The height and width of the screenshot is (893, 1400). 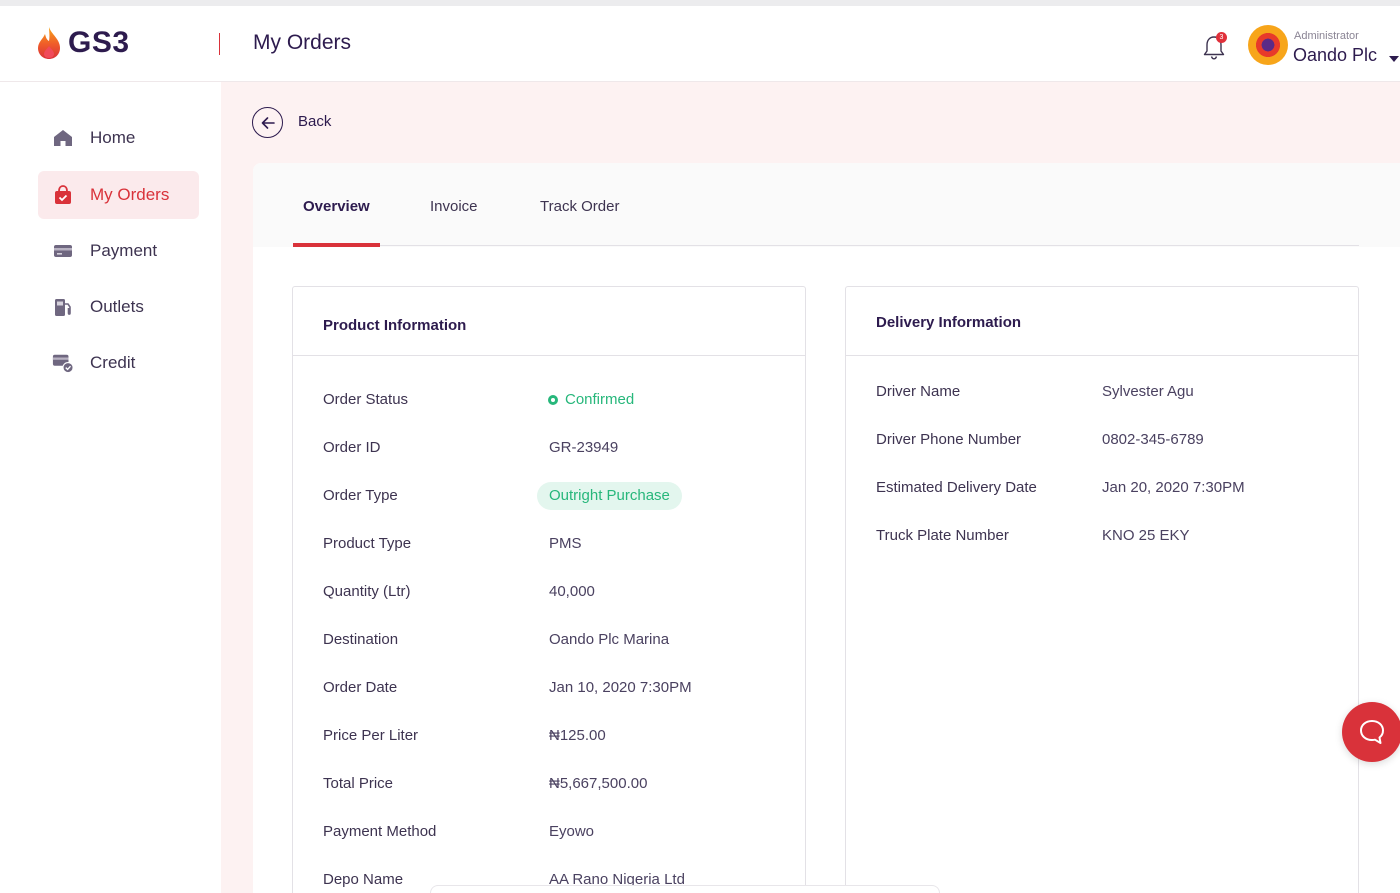 What do you see at coordinates (609, 496) in the screenshot?
I see `order-type-pill: Outright Purchase` at bounding box center [609, 496].